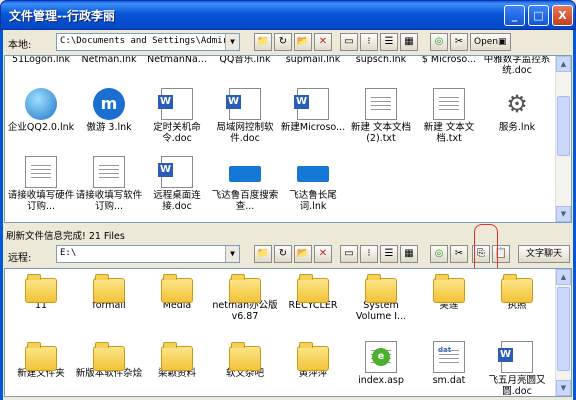  Describe the element at coordinates (381, 133) in the screenshot. I see `file-name: 新建 文本文档 (2).txt` at that location.